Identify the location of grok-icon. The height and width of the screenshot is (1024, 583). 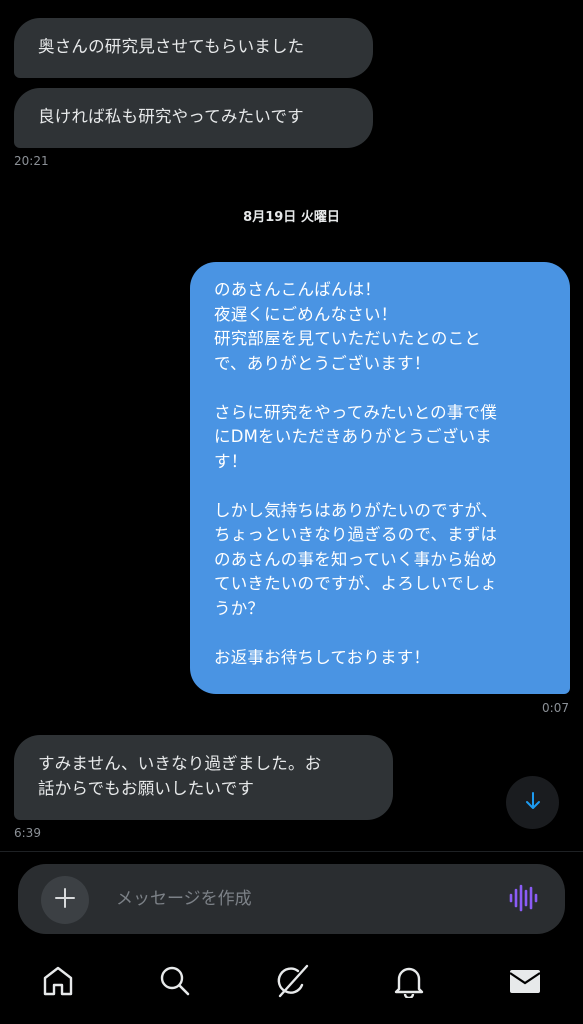
(292, 983).